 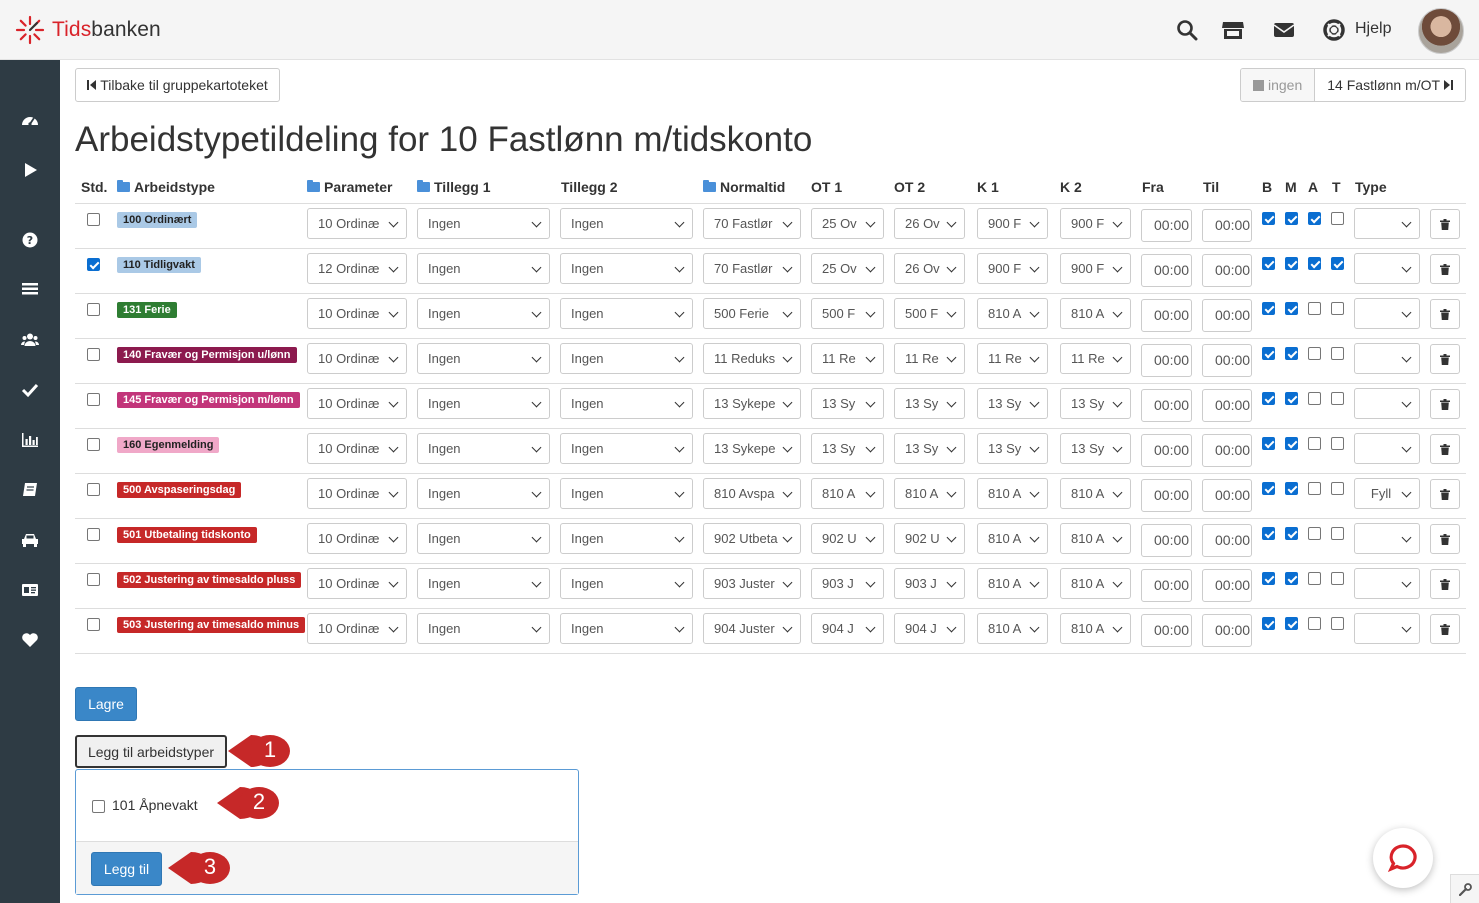 I want to click on header-t: T, so click(x=1336, y=187).